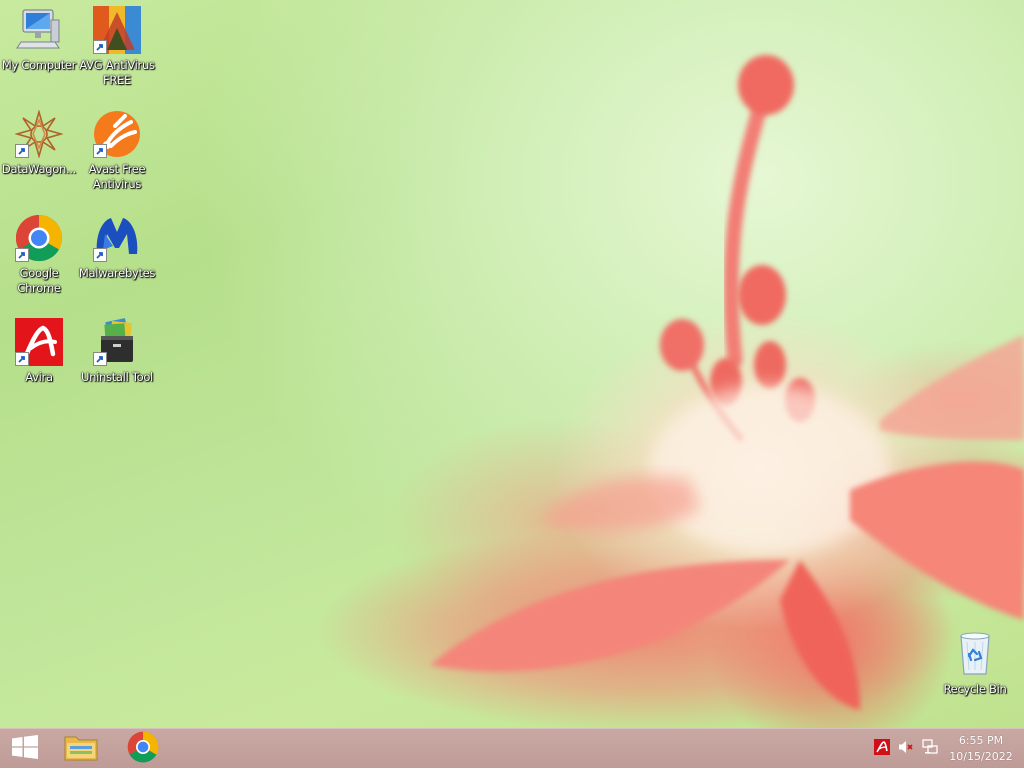 The width and height of the screenshot is (1024, 769). Describe the element at coordinates (117, 342) in the screenshot. I see `uninstall-tool-icon` at that location.